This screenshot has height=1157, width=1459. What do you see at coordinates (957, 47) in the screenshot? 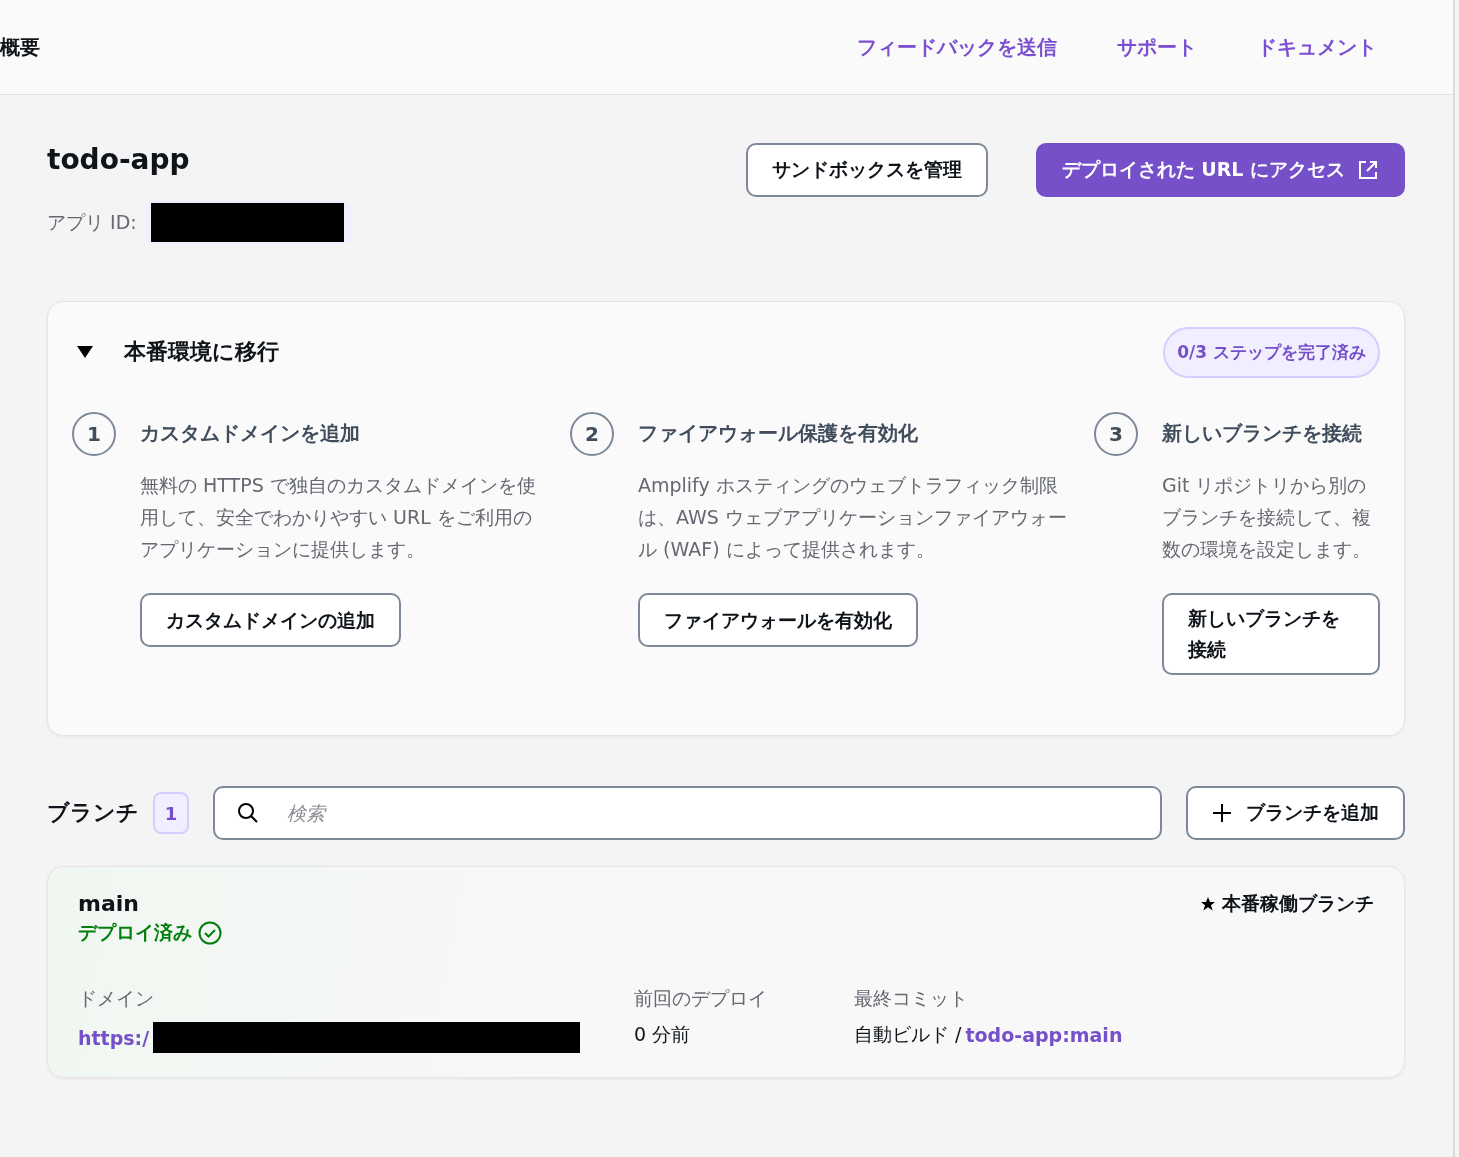
I see `header-link: フィードバックを送信` at bounding box center [957, 47].